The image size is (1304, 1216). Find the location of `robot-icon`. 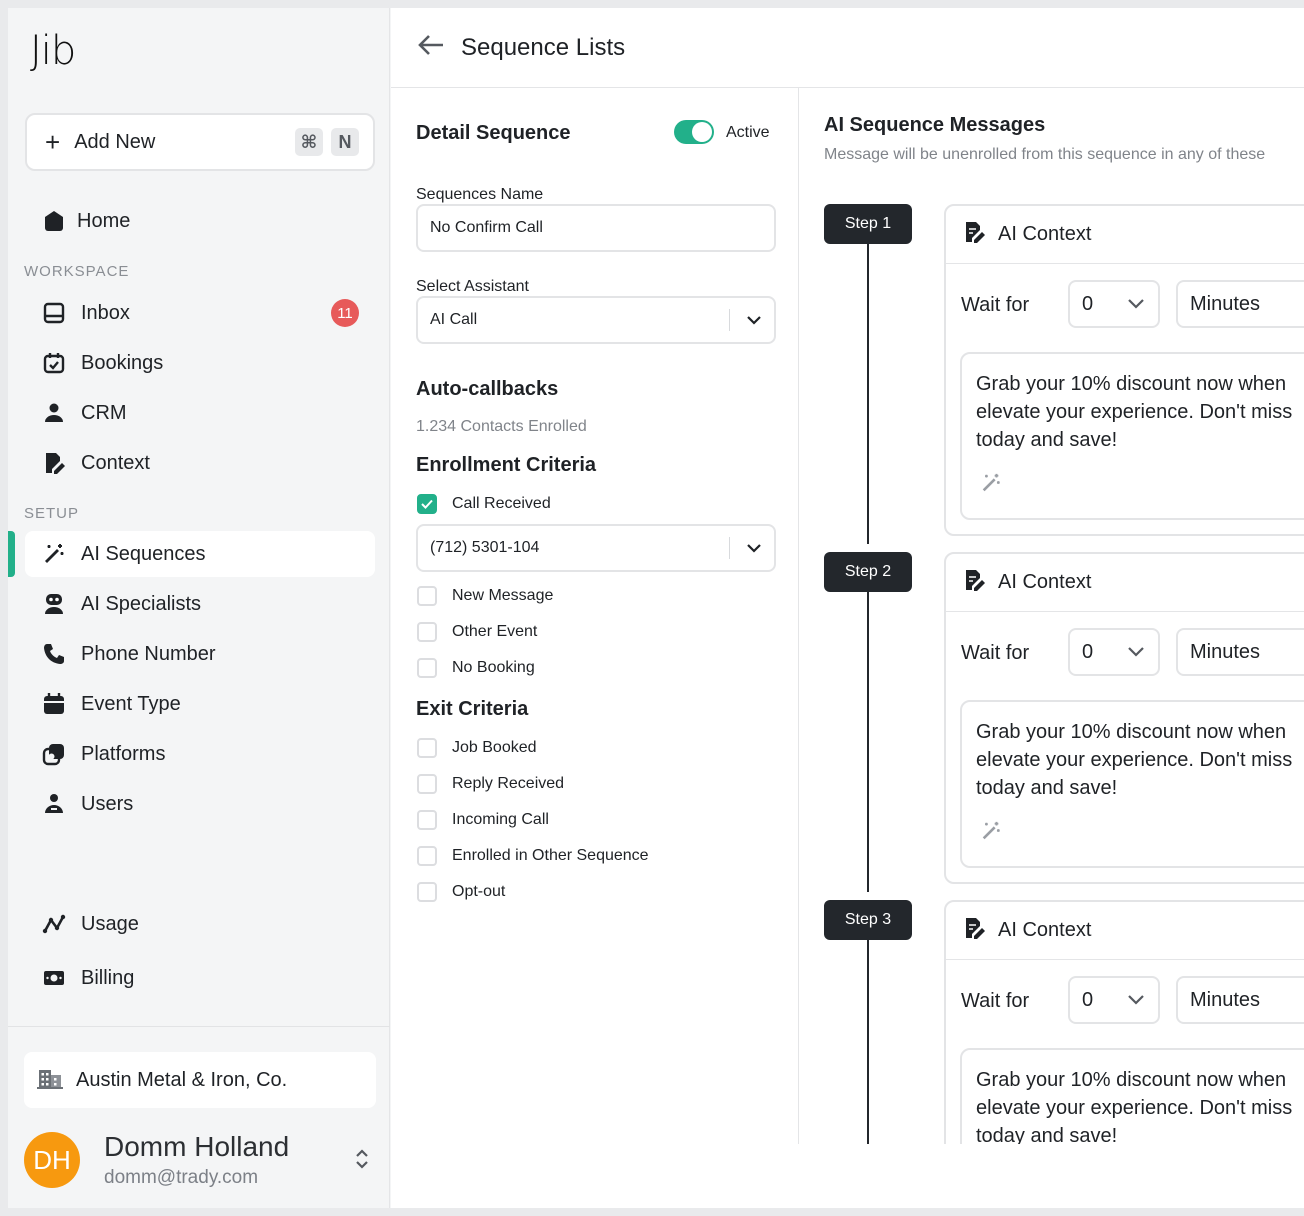

robot-icon is located at coordinates (54, 604).